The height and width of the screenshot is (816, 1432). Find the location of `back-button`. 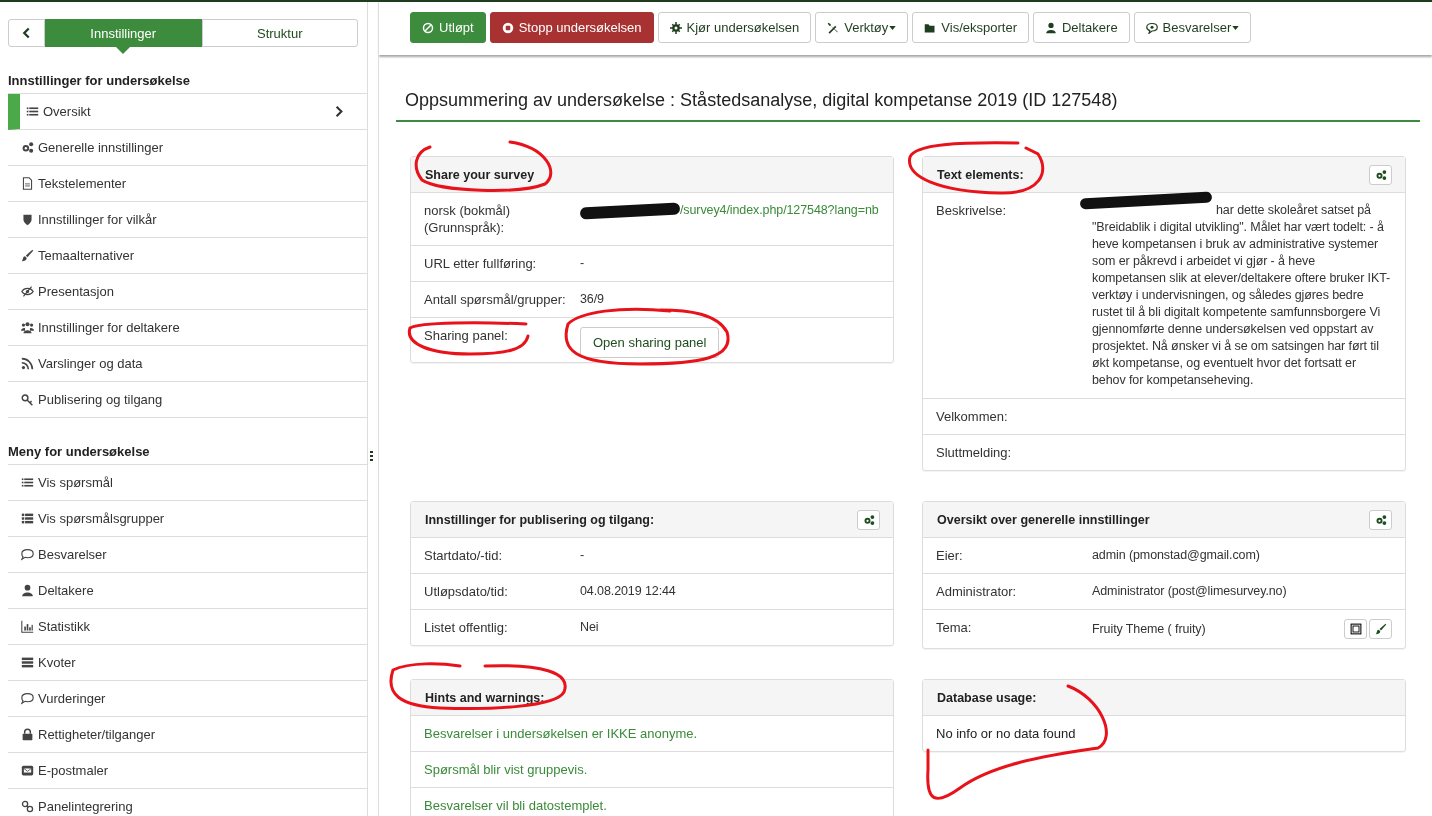

back-button is located at coordinates (26, 33).